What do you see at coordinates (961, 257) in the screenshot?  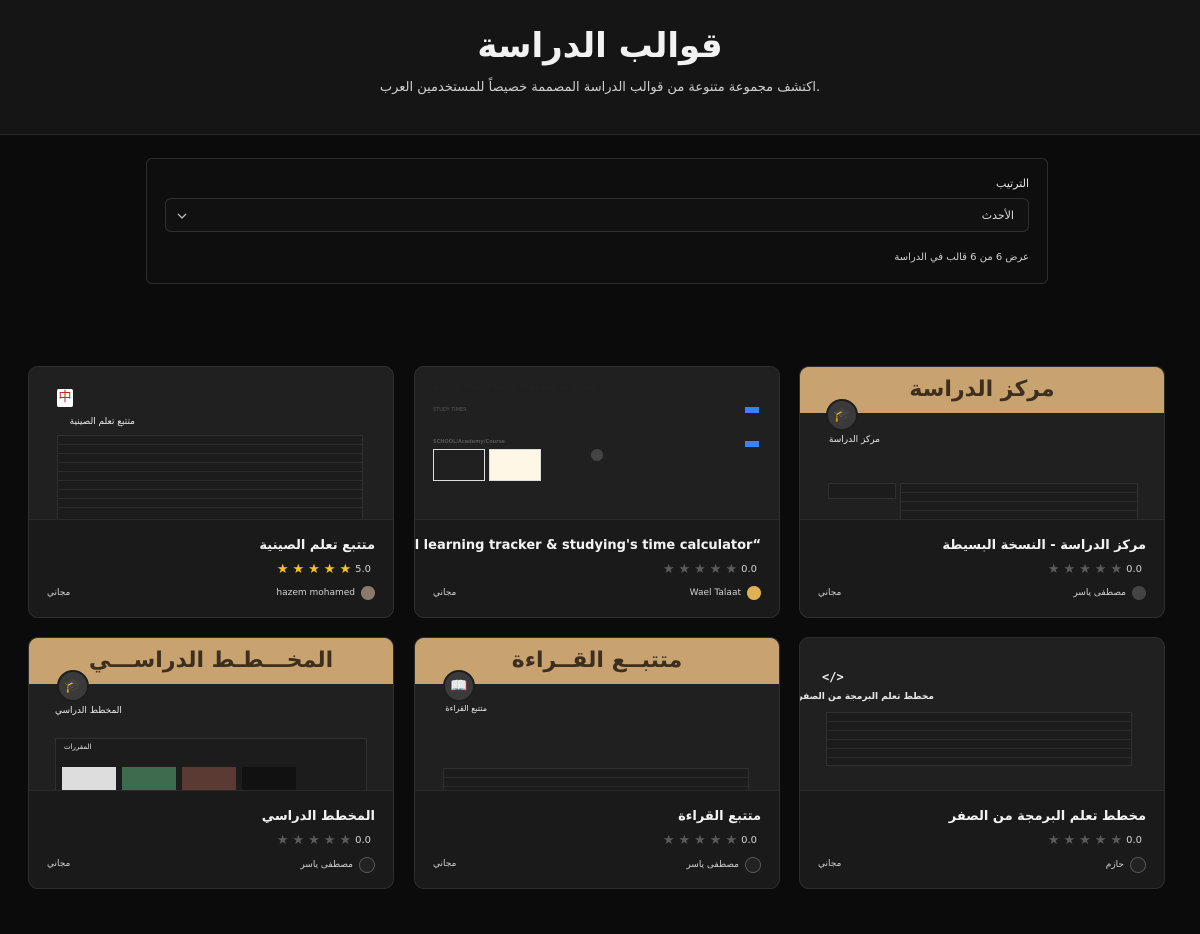 I see `results-count: عرض 6 من 6 قالب في الدراسة` at bounding box center [961, 257].